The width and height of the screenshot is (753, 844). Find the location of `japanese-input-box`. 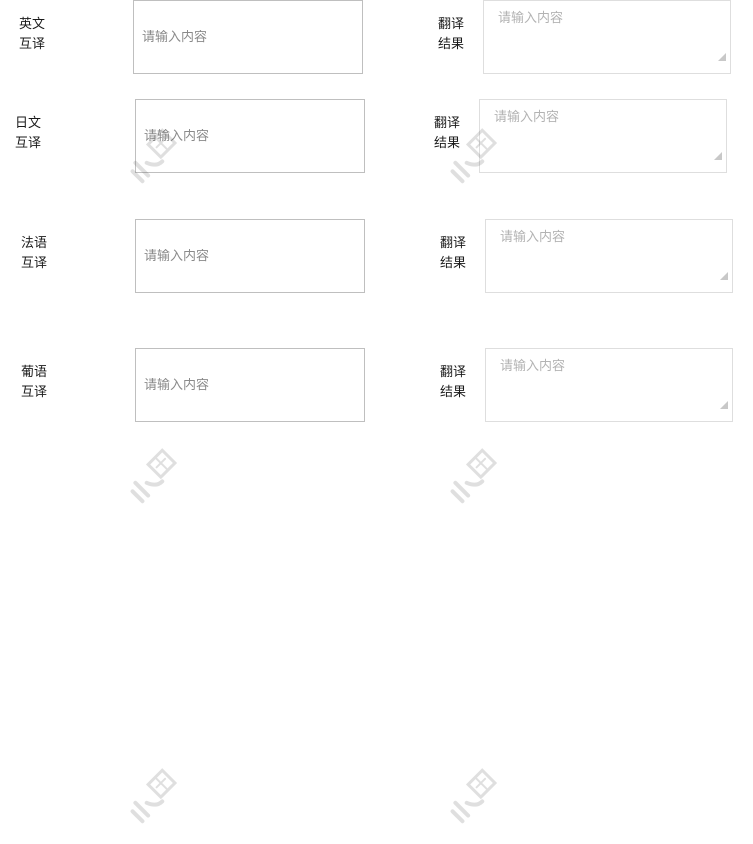

japanese-input-box is located at coordinates (250, 136).